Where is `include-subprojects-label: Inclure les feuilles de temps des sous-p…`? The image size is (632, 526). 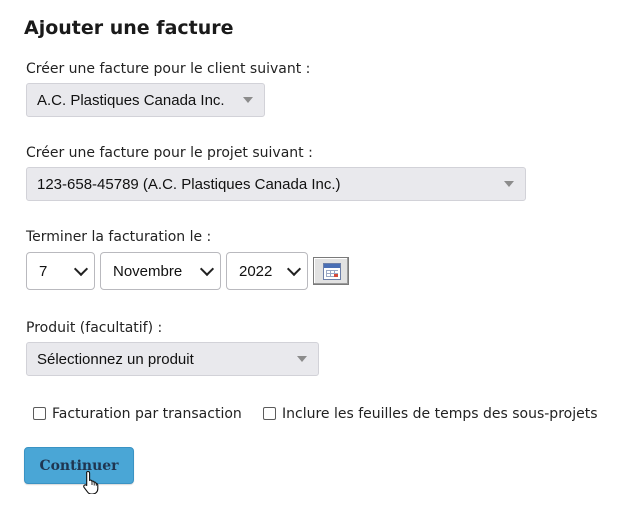
include-subprojects-label: Inclure les feuilles de temps des sous-p… is located at coordinates (440, 414).